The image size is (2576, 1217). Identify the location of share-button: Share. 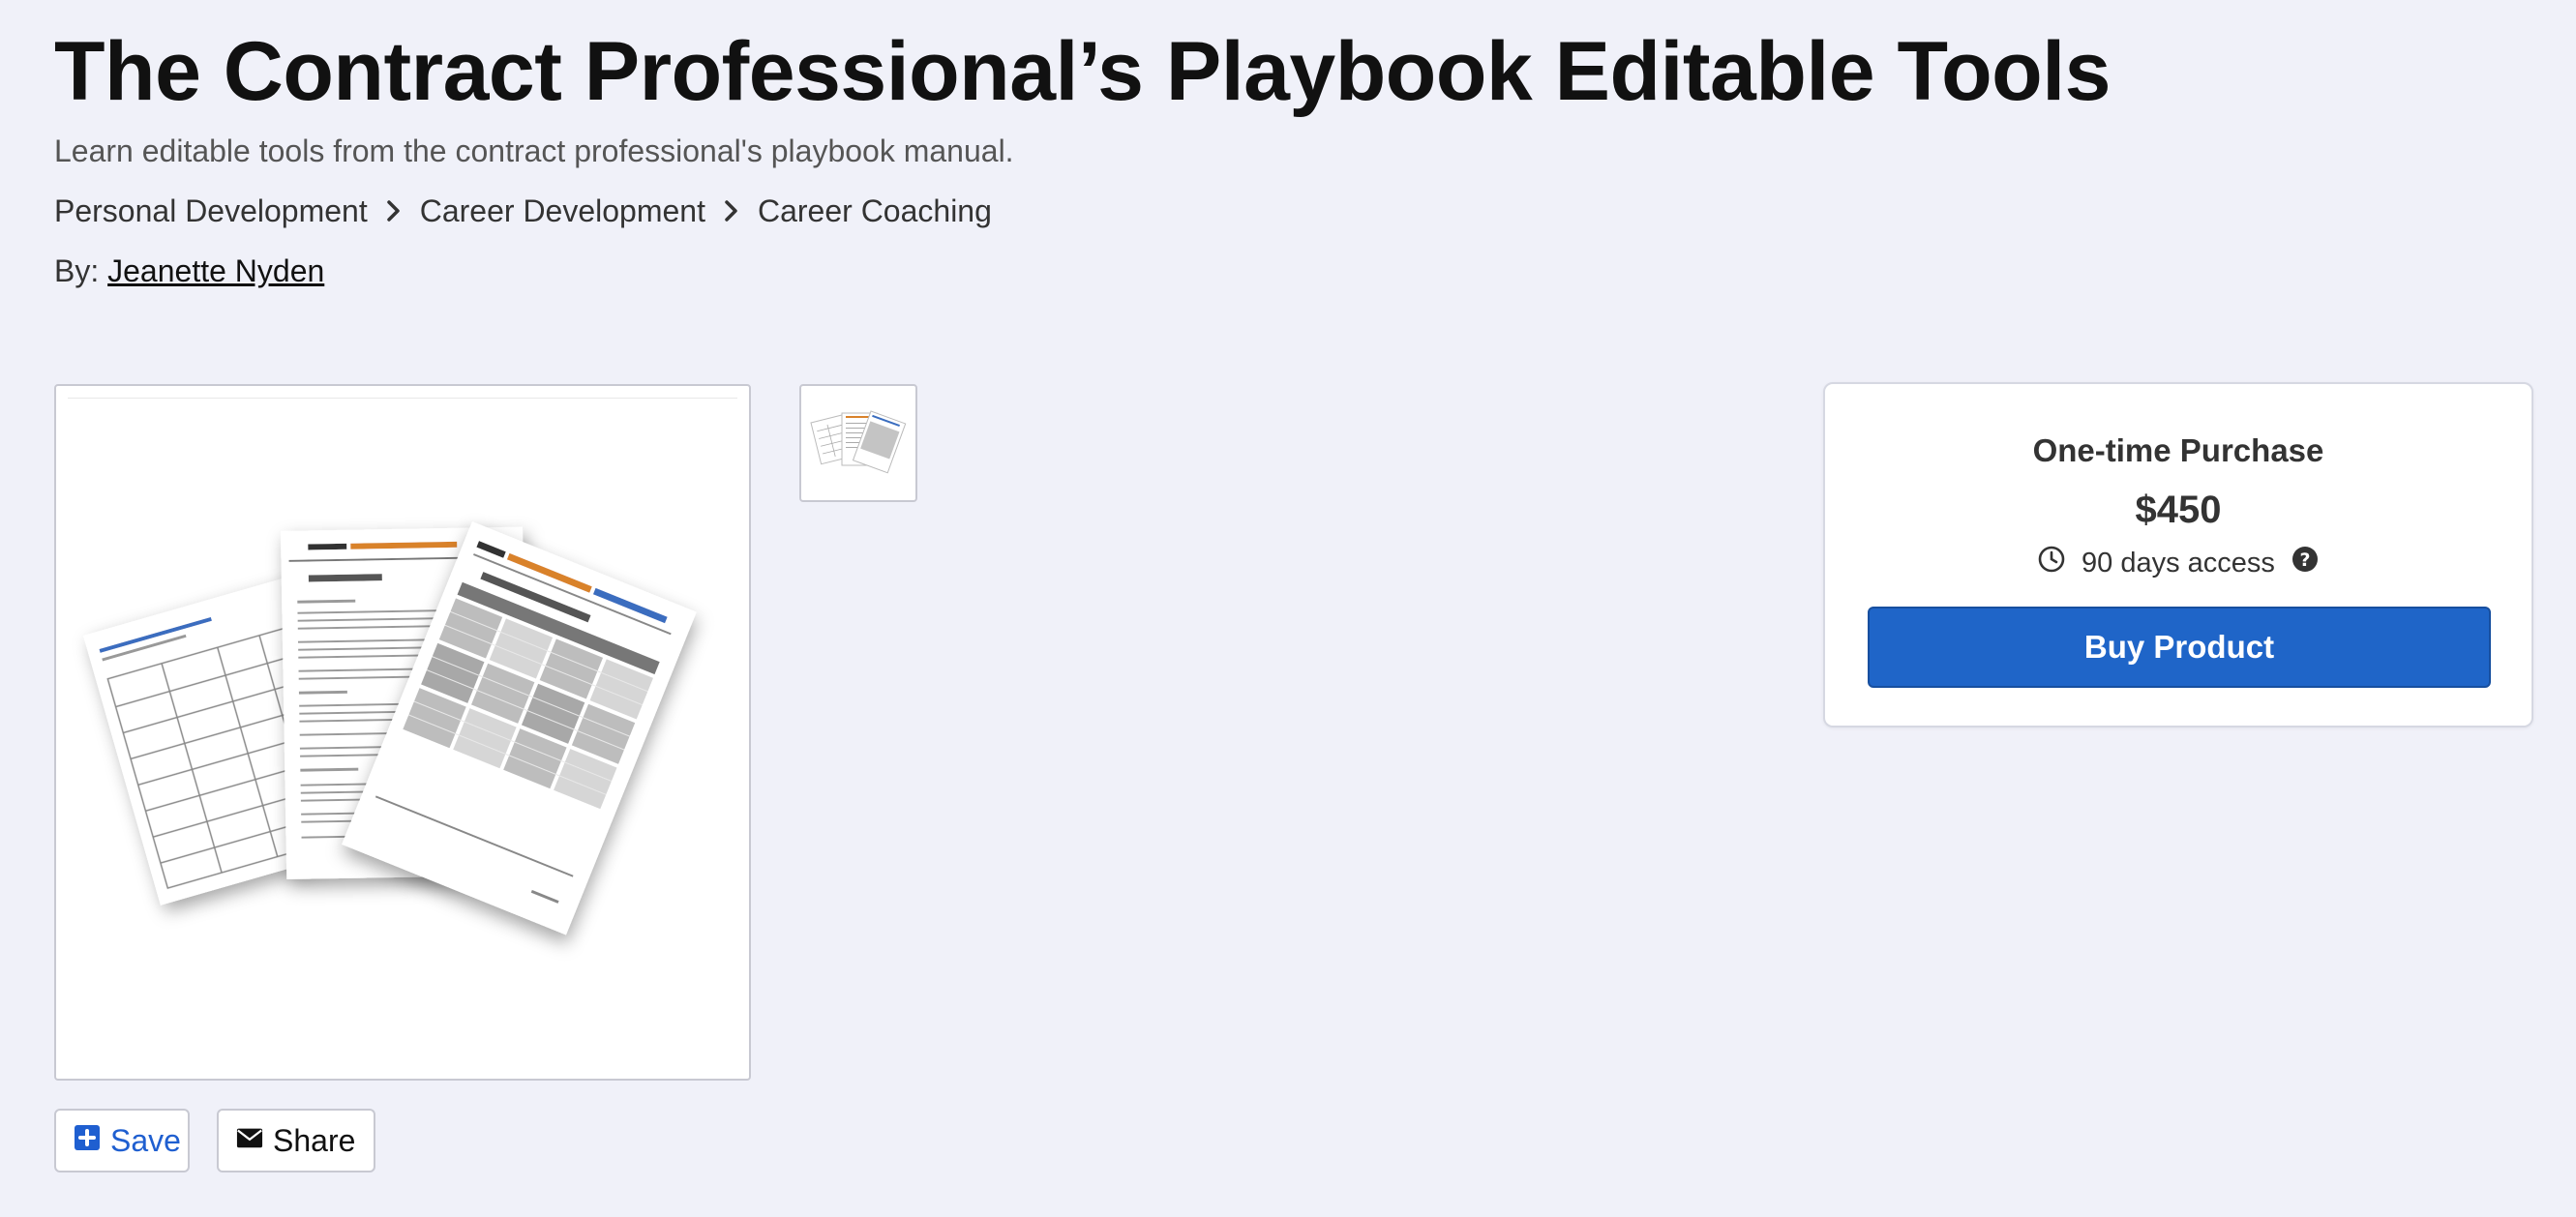
(296, 1141).